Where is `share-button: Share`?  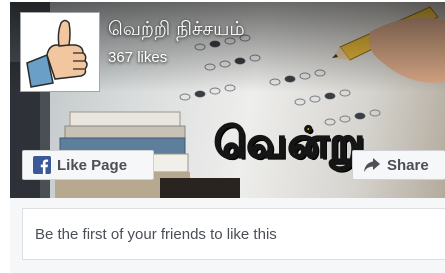
share-button: Share is located at coordinates (398, 165).